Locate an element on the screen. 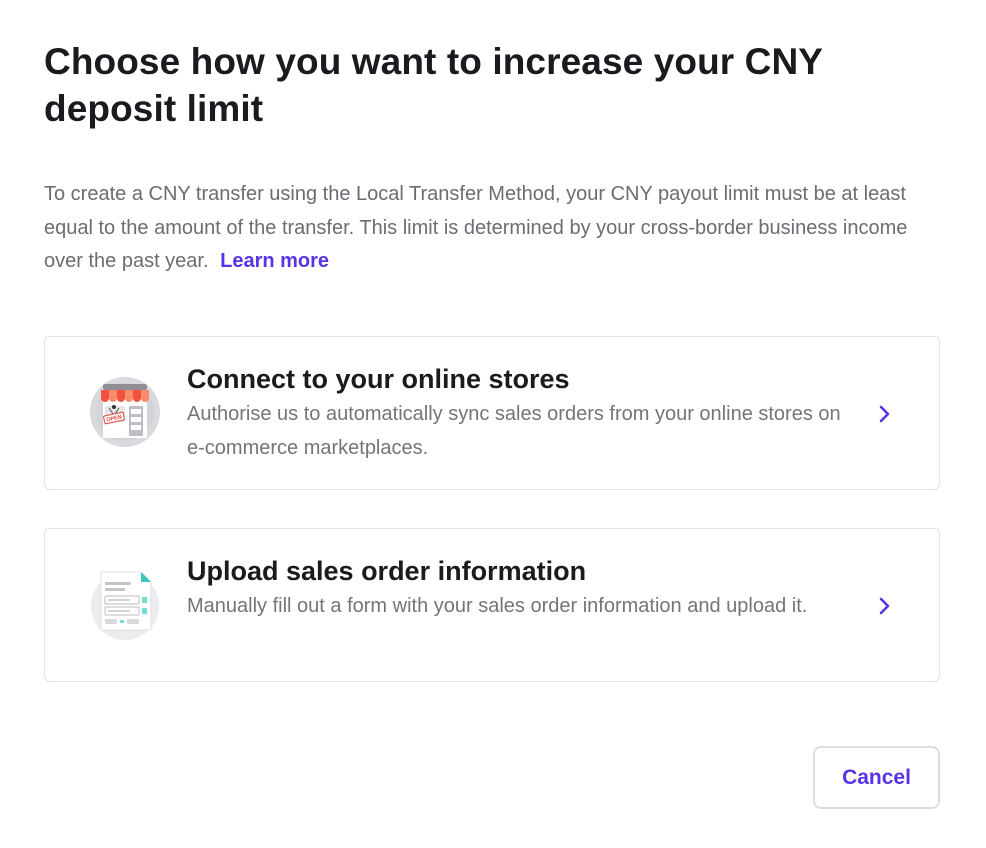 The width and height of the screenshot is (986, 848). storefront-icon: OPEN is located at coordinates (125, 412).